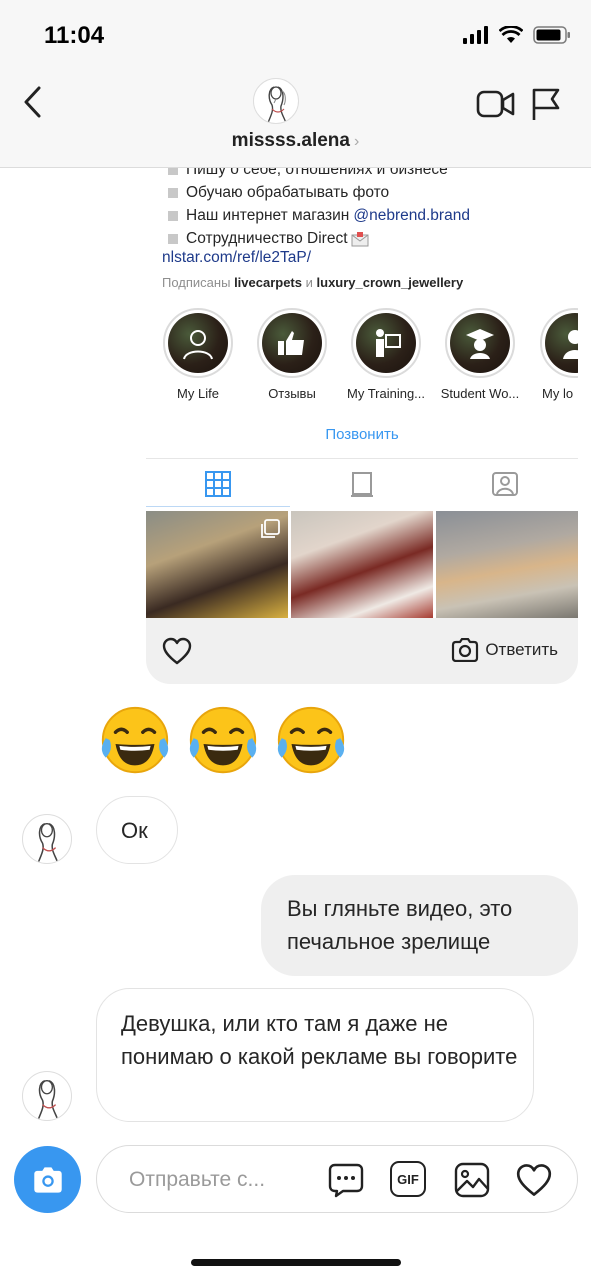 The image size is (591, 1280). I want to click on carousel-icon, so click(270, 528).